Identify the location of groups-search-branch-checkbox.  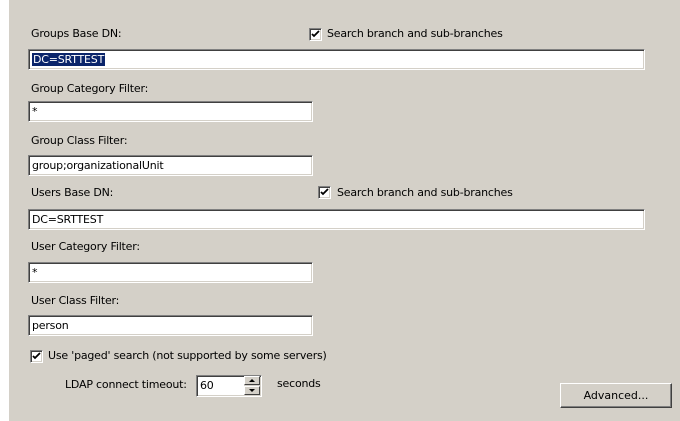
(315, 34).